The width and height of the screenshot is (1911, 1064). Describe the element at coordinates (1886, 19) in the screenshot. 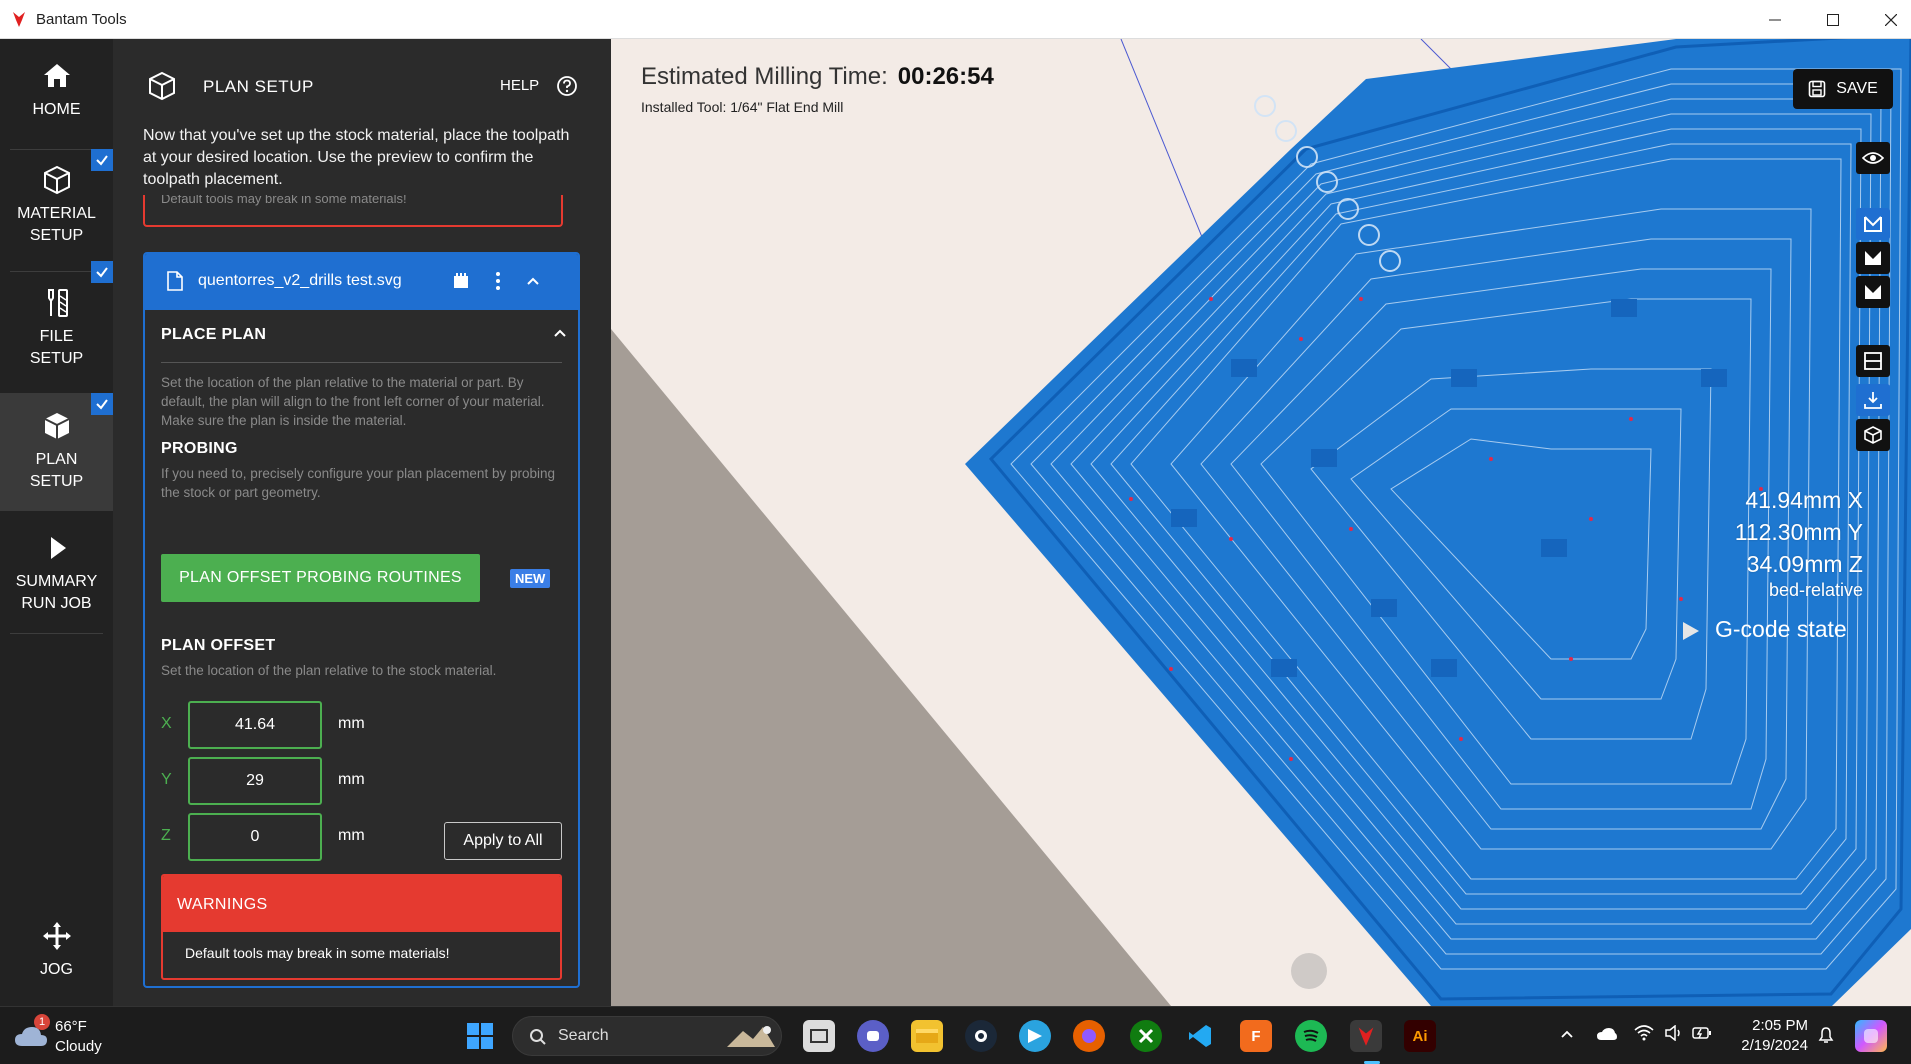

I see `close-button` at that location.